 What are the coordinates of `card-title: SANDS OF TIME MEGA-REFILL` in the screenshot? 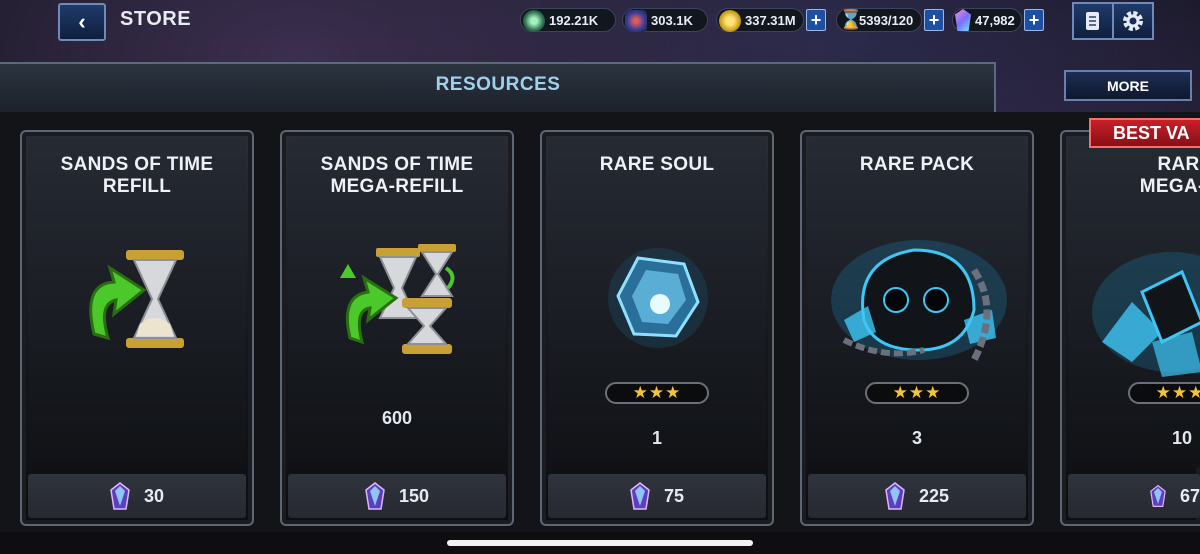 It's located at (397, 175).